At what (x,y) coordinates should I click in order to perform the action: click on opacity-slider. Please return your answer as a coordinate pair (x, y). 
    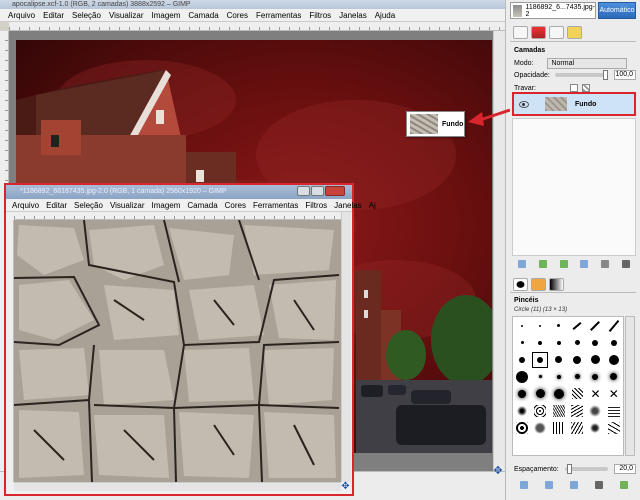
    Looking at the image, I should click on (581, 75).